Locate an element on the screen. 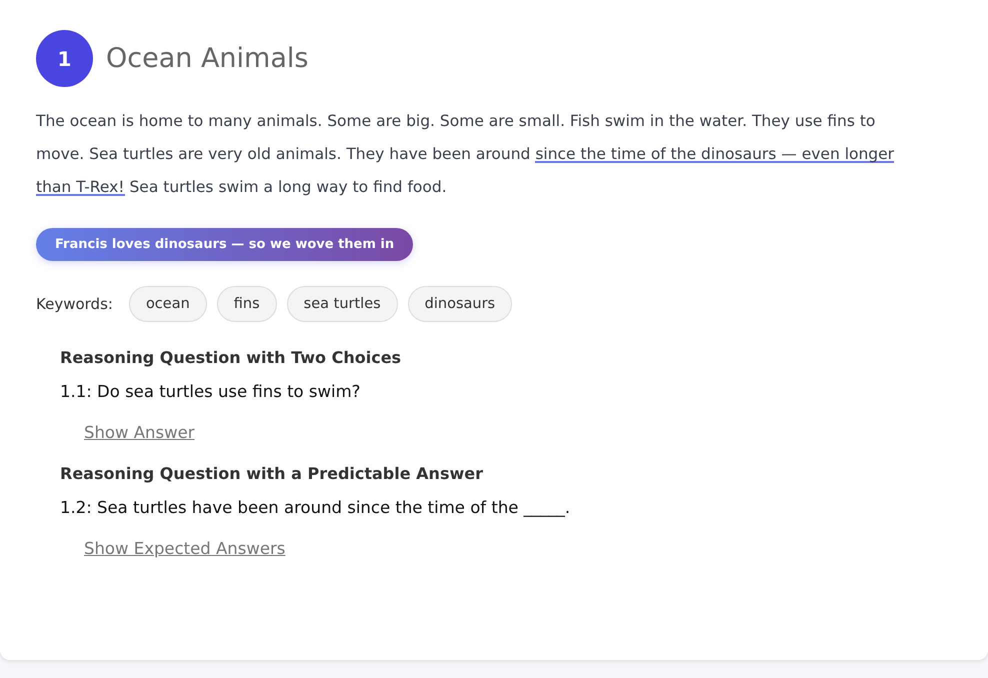 This screenshot has height=678, width=988. keyword-chip: dinosaurs is located at coordinates (460, 304).